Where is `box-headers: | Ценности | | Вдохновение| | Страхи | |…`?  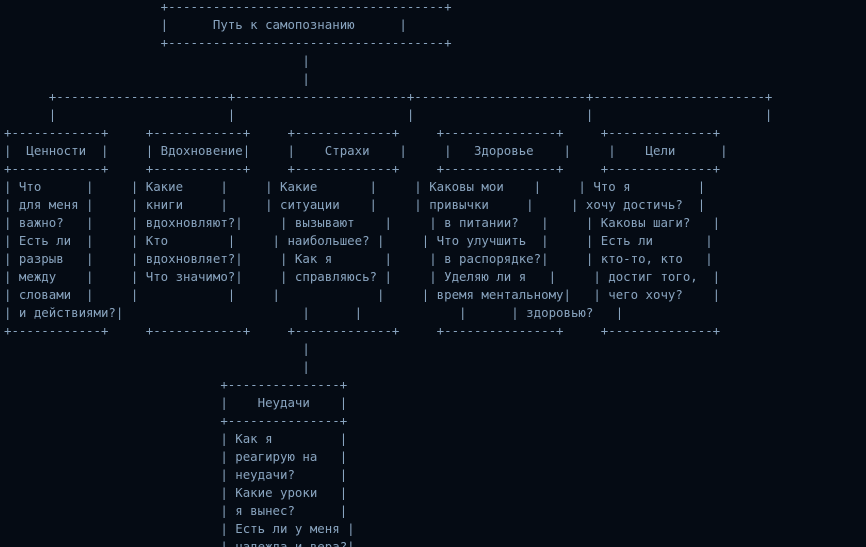 box-headers: | Ценности | | Вдохновение| | Страхи | |… is located at coordinates (366, 150).